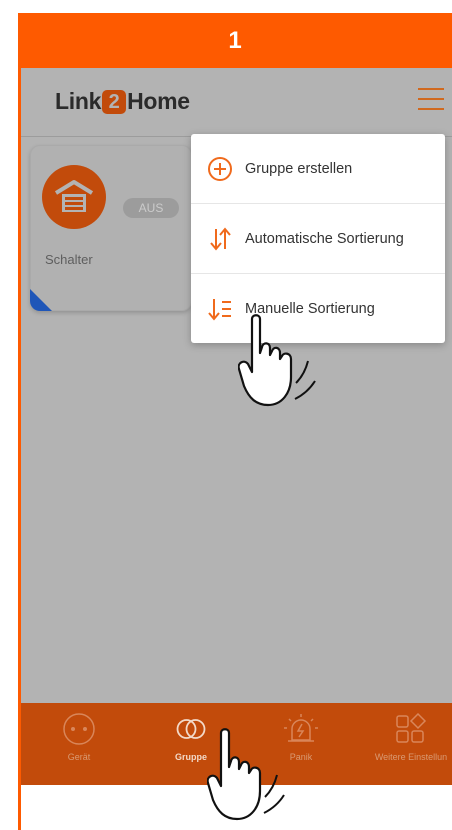  I want to click on menu-item-auto-sort: Automatische Sortierung, so click(318, 239).